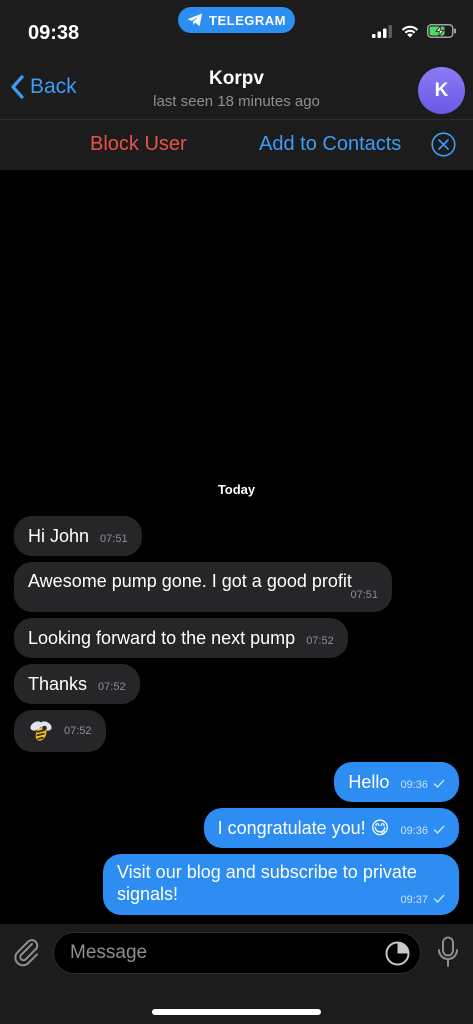 This screenshot has width=473, height=1024. What do you see at coordinates (369, 782) in the screenshot?
I see `message-text: Hello` at bounding box center [369, 782].